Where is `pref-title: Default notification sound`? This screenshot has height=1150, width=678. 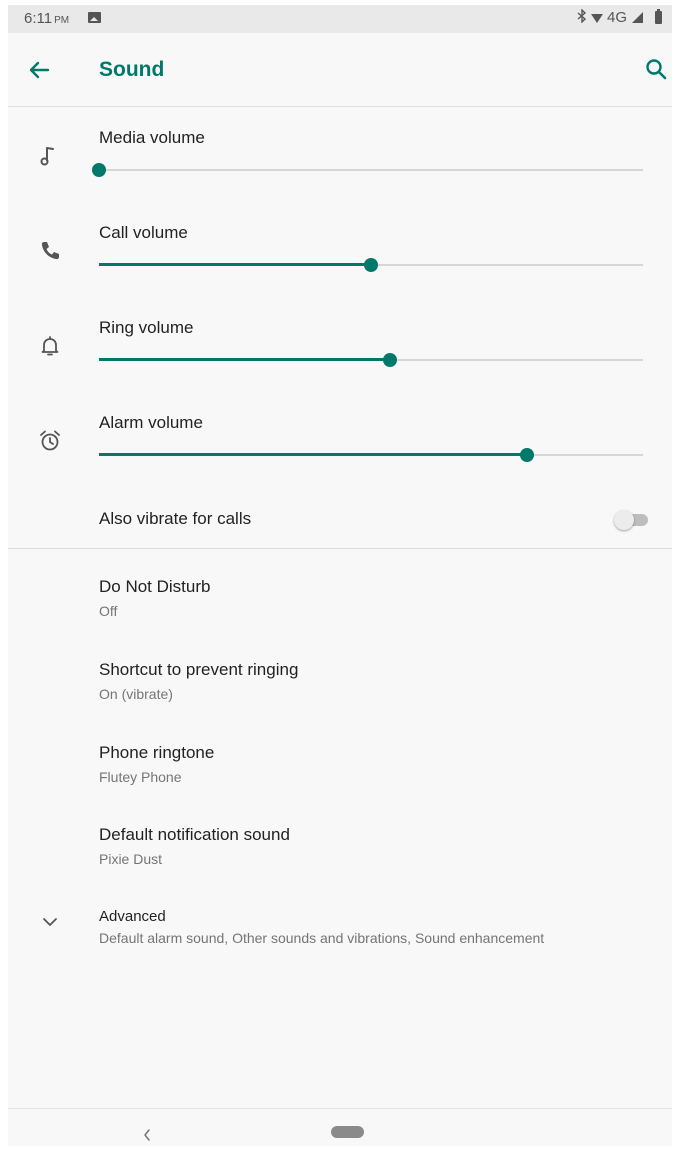
pref-title: Default notification sound is located at coordinates (194, 834).